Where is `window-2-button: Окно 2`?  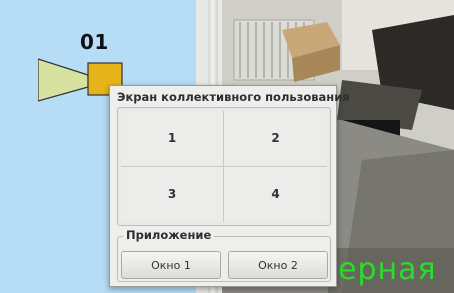
window-2-button: Окно 2 is located at coordinates (278, 265).